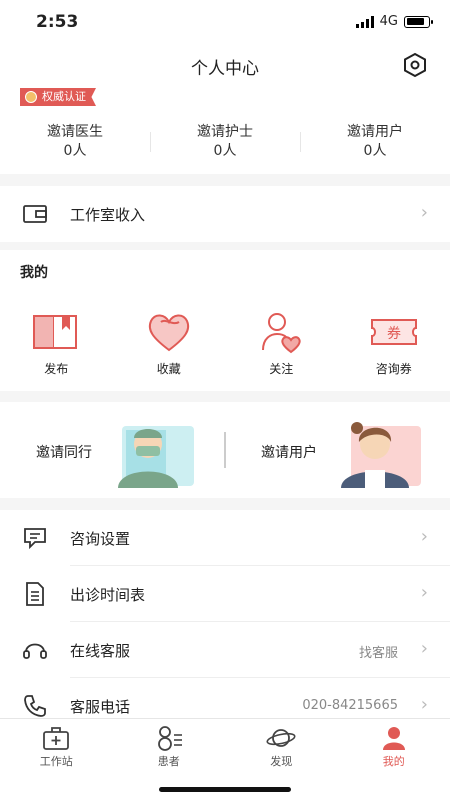  Describe the element at coordinates (225, 69) in the screenshot. I see `page-title: 个人中心` at that location.